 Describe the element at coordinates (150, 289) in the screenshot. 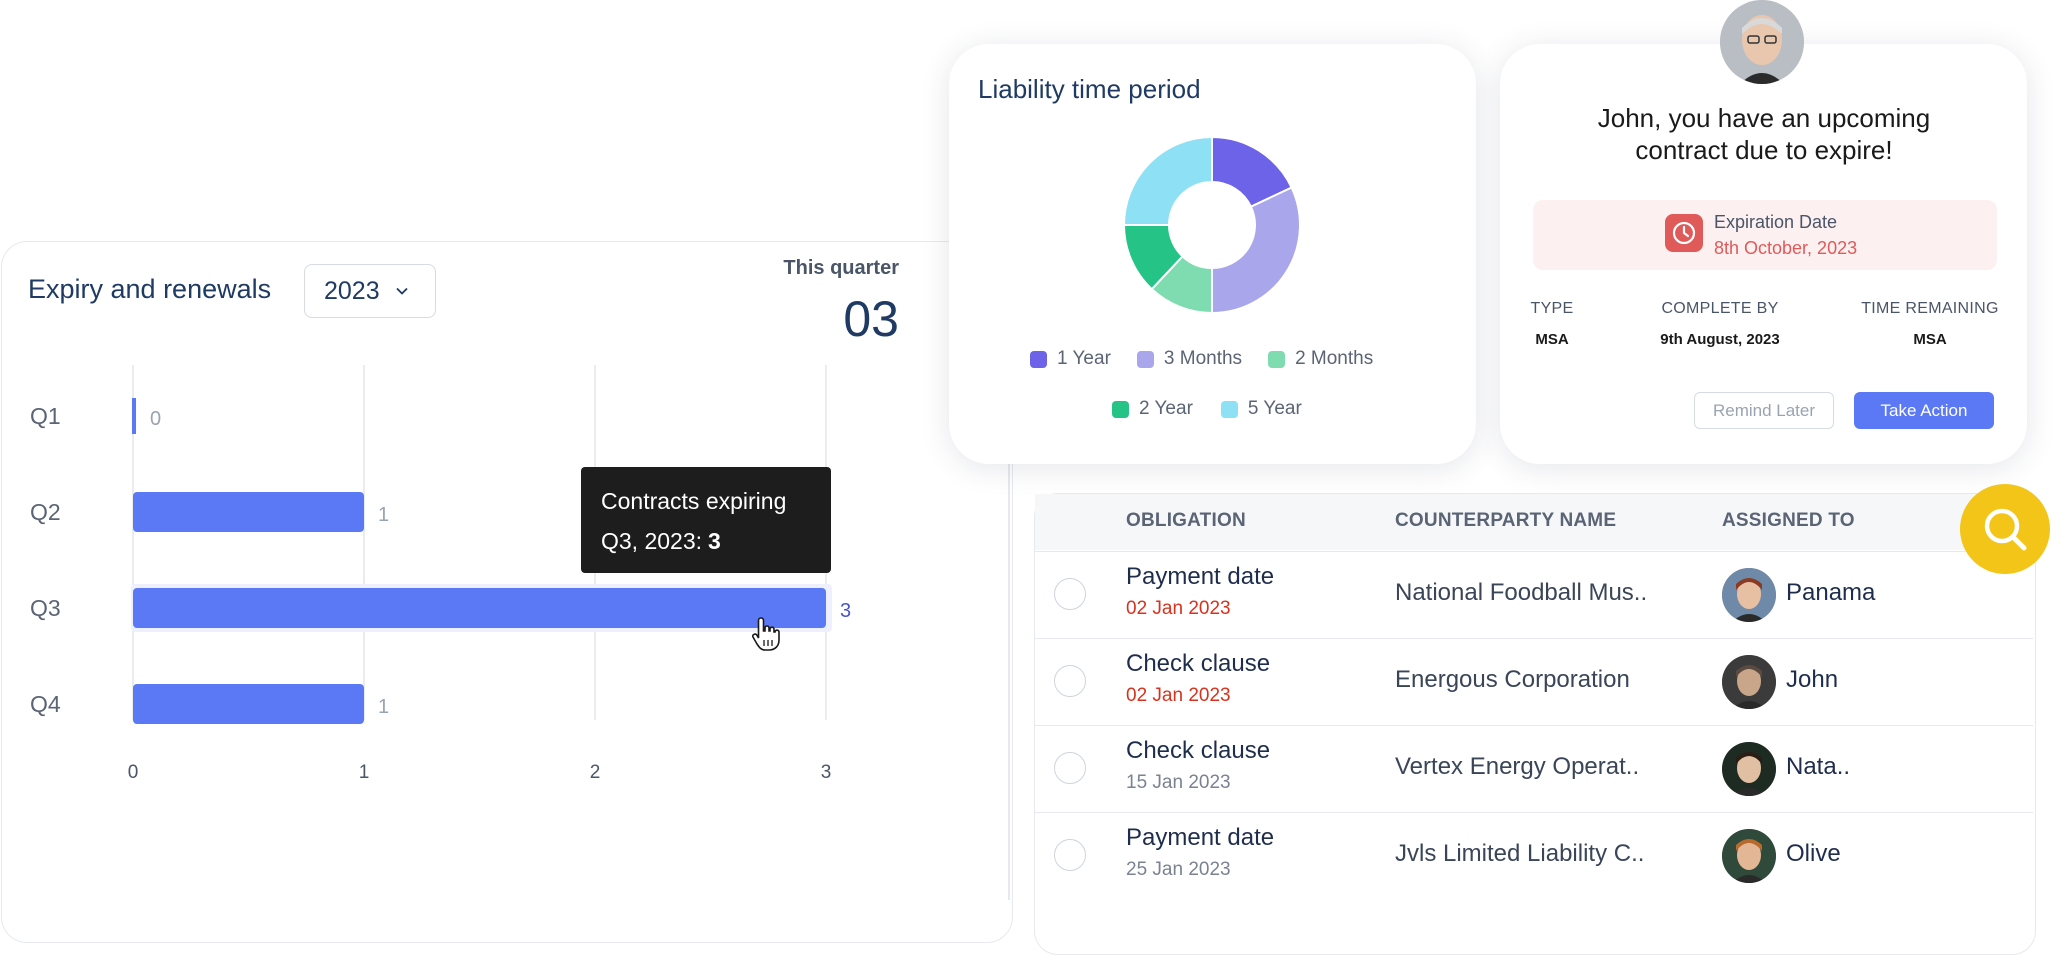

I see `expiry-title: Expiry and renewals` at that location.